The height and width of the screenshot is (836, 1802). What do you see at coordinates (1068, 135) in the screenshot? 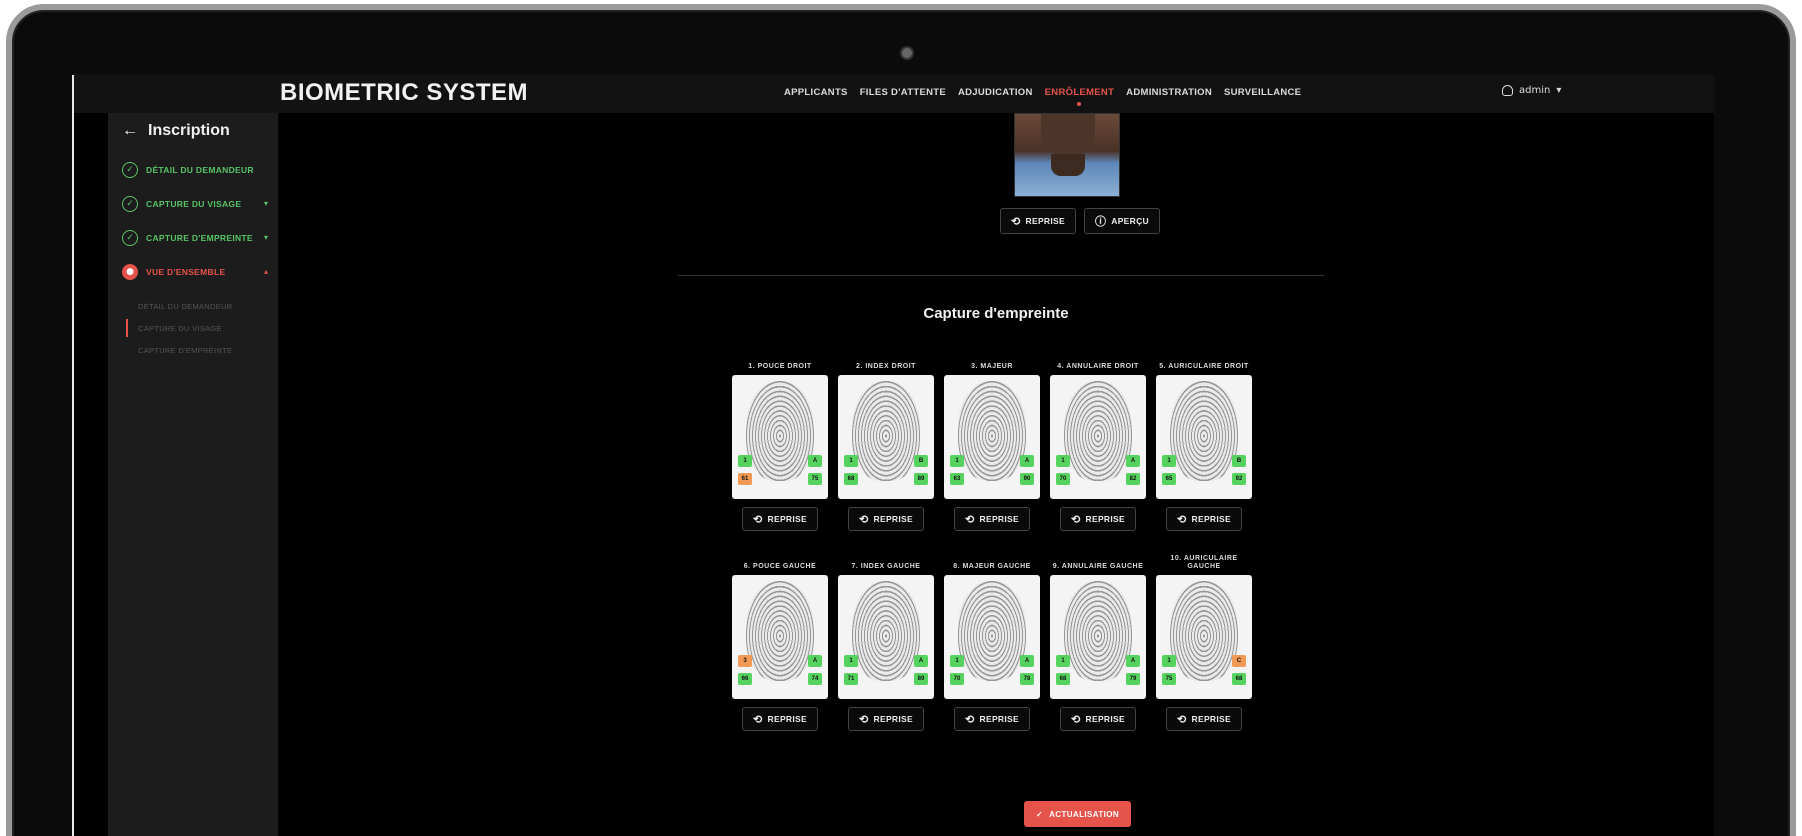
I see `photo-face` at bounding box center [1068, 135].